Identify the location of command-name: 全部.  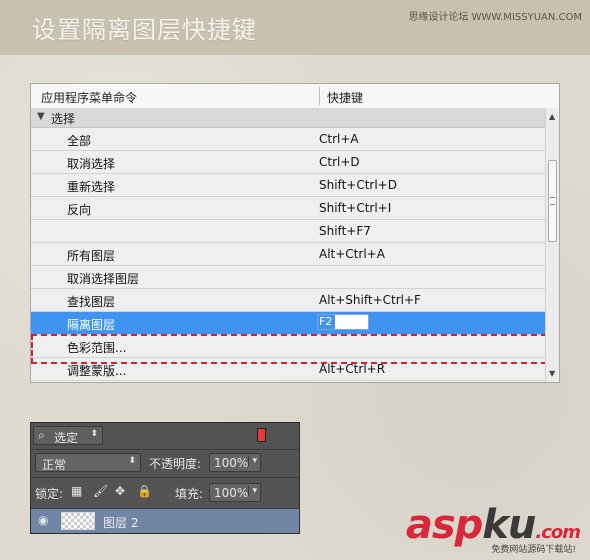
(79, 141).